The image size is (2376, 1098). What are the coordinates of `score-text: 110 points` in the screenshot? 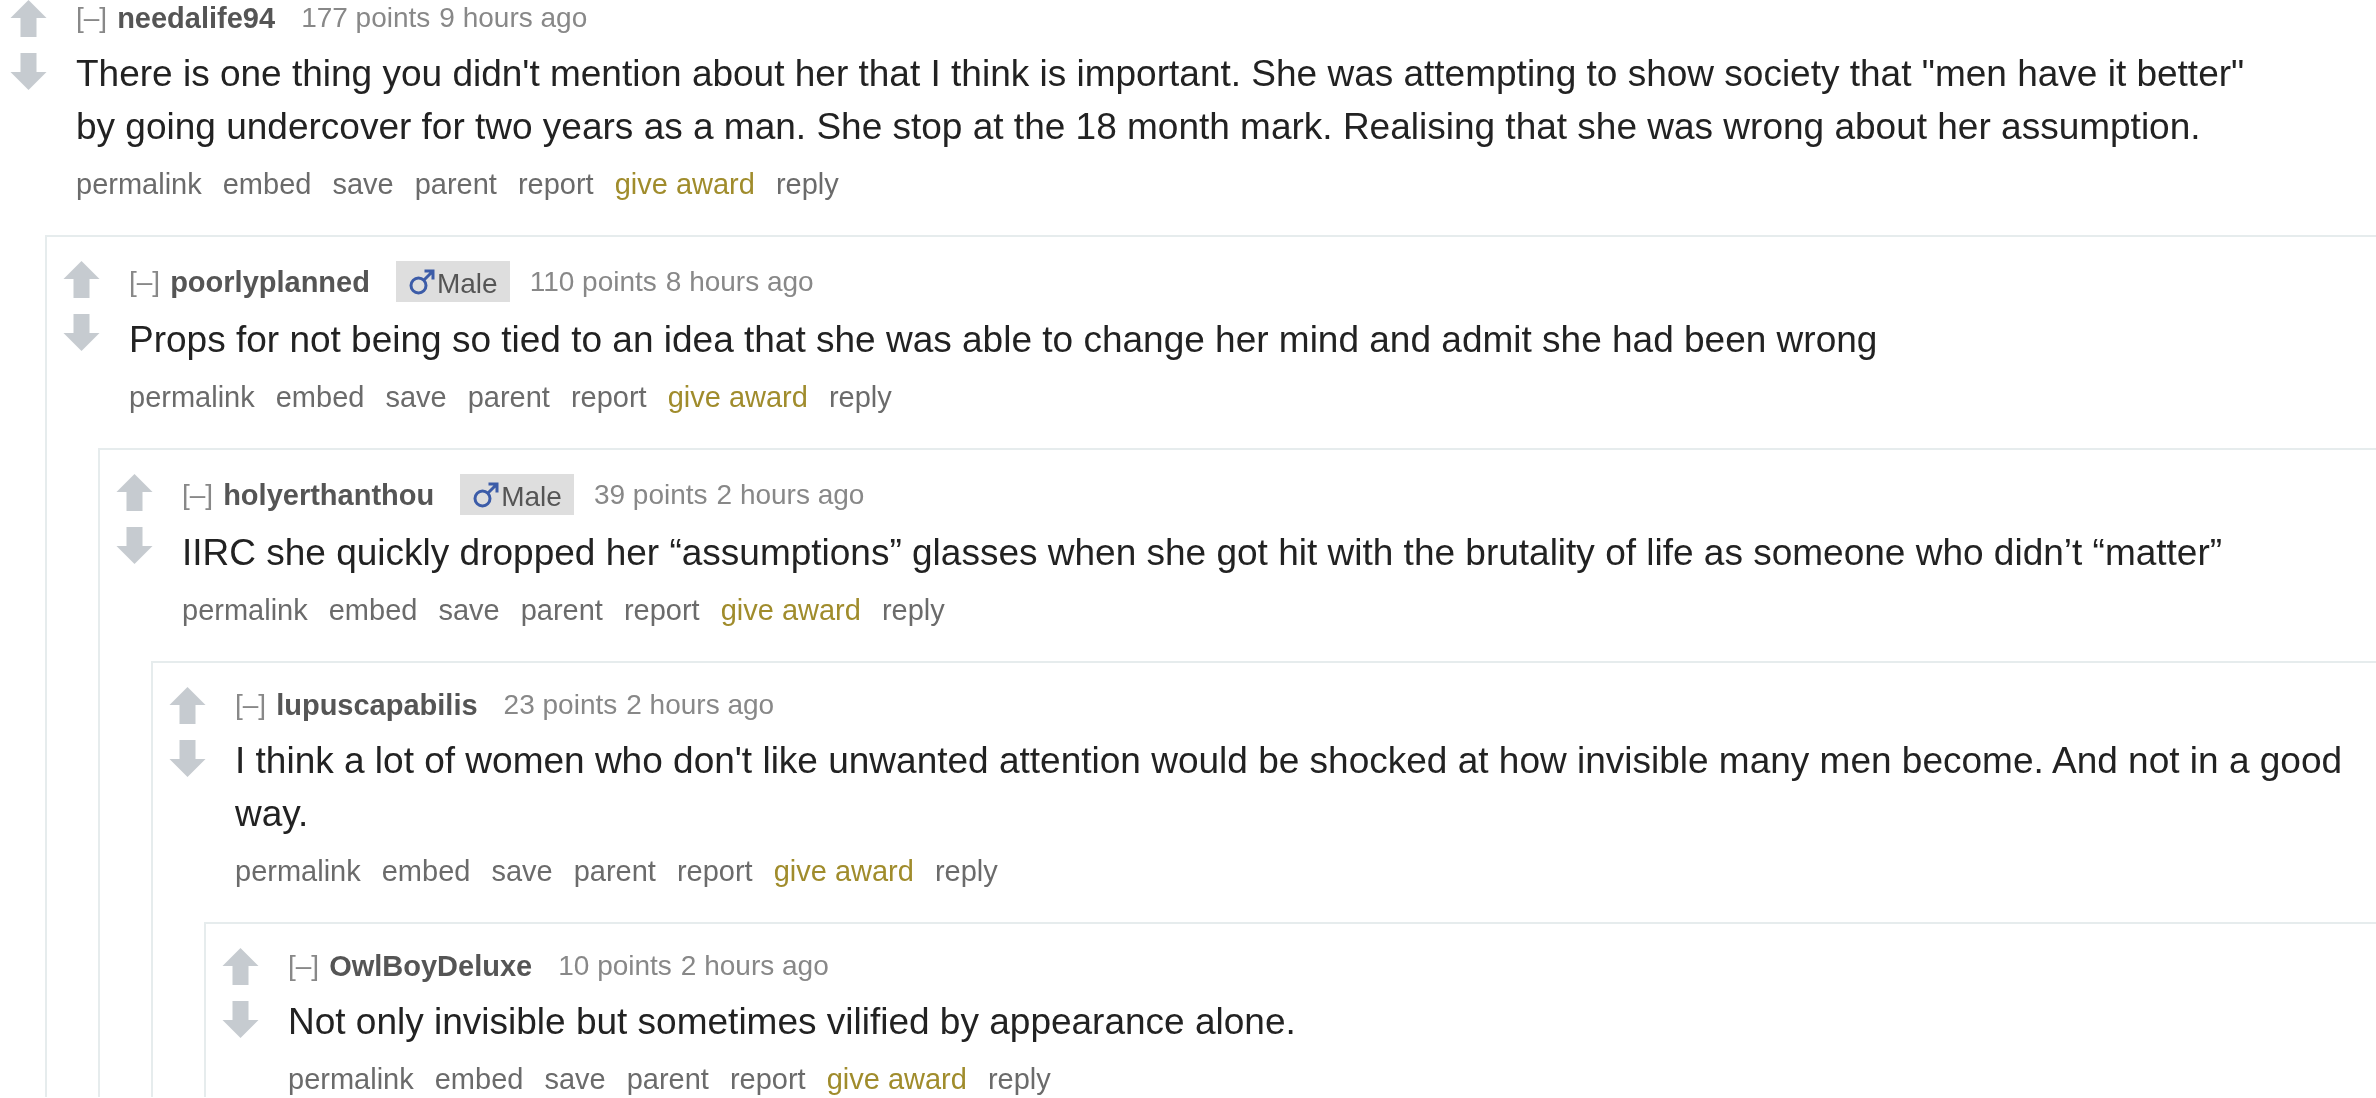 It's located at (593, 281).